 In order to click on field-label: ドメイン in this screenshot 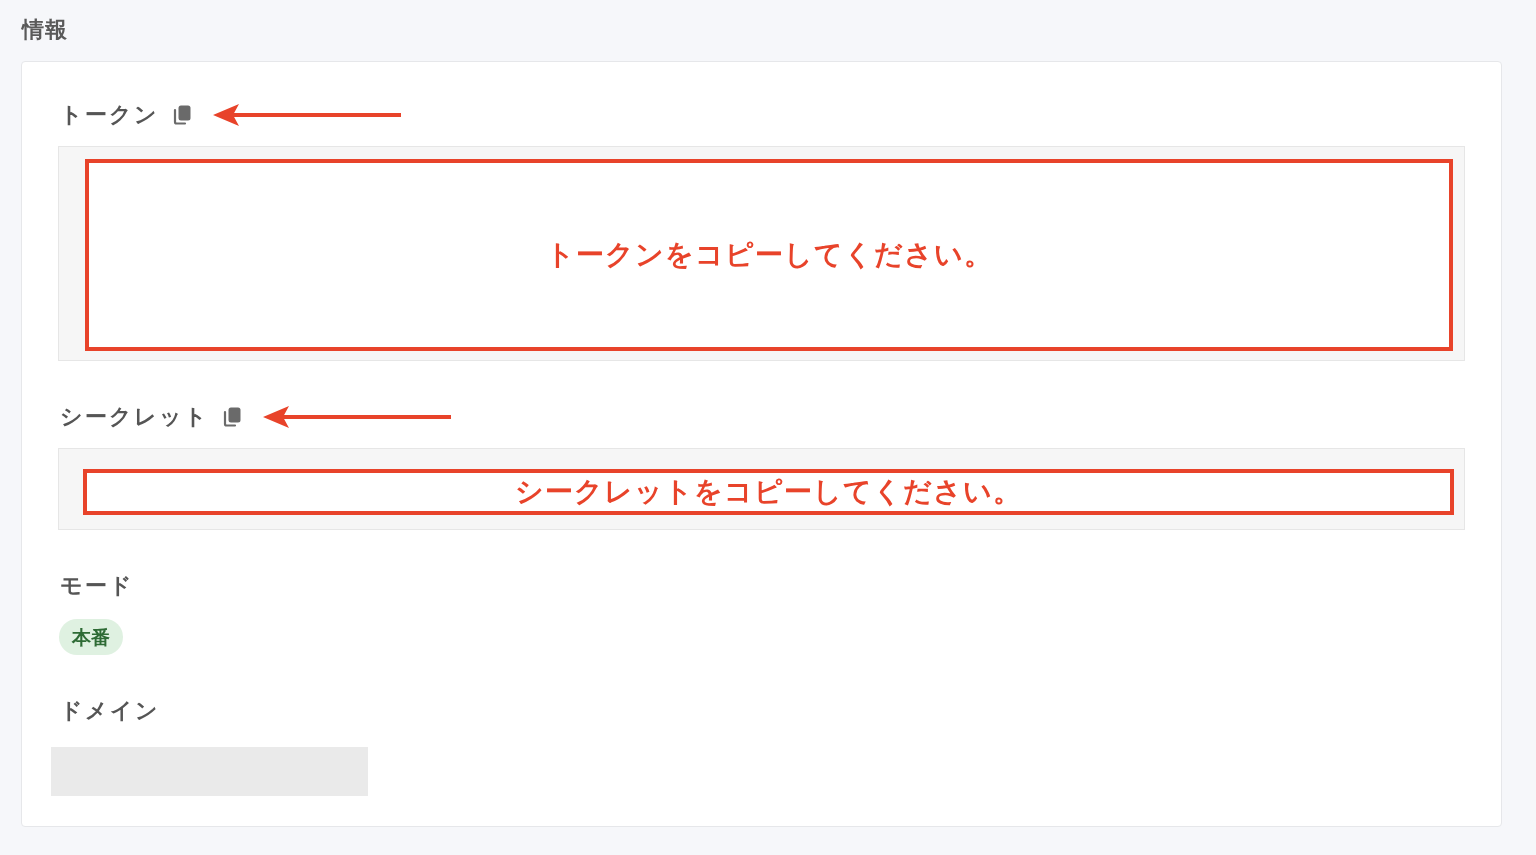, I will do `click(110, 711)`.